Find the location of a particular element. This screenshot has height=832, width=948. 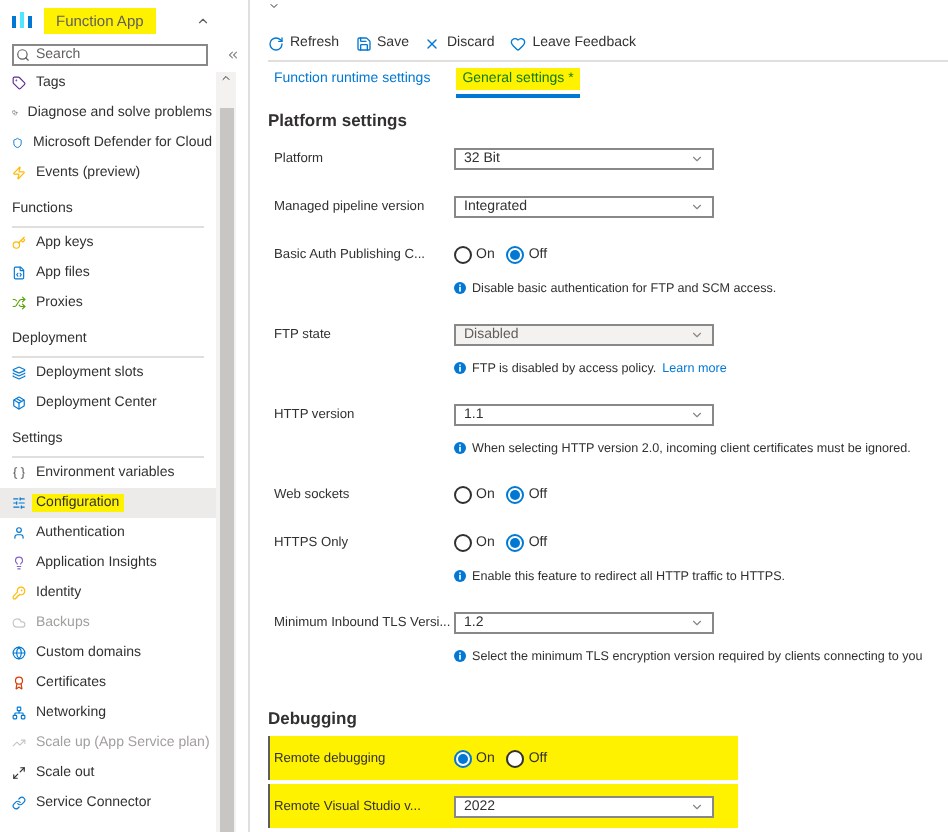

link-icon is located at coordinates (19, 803).